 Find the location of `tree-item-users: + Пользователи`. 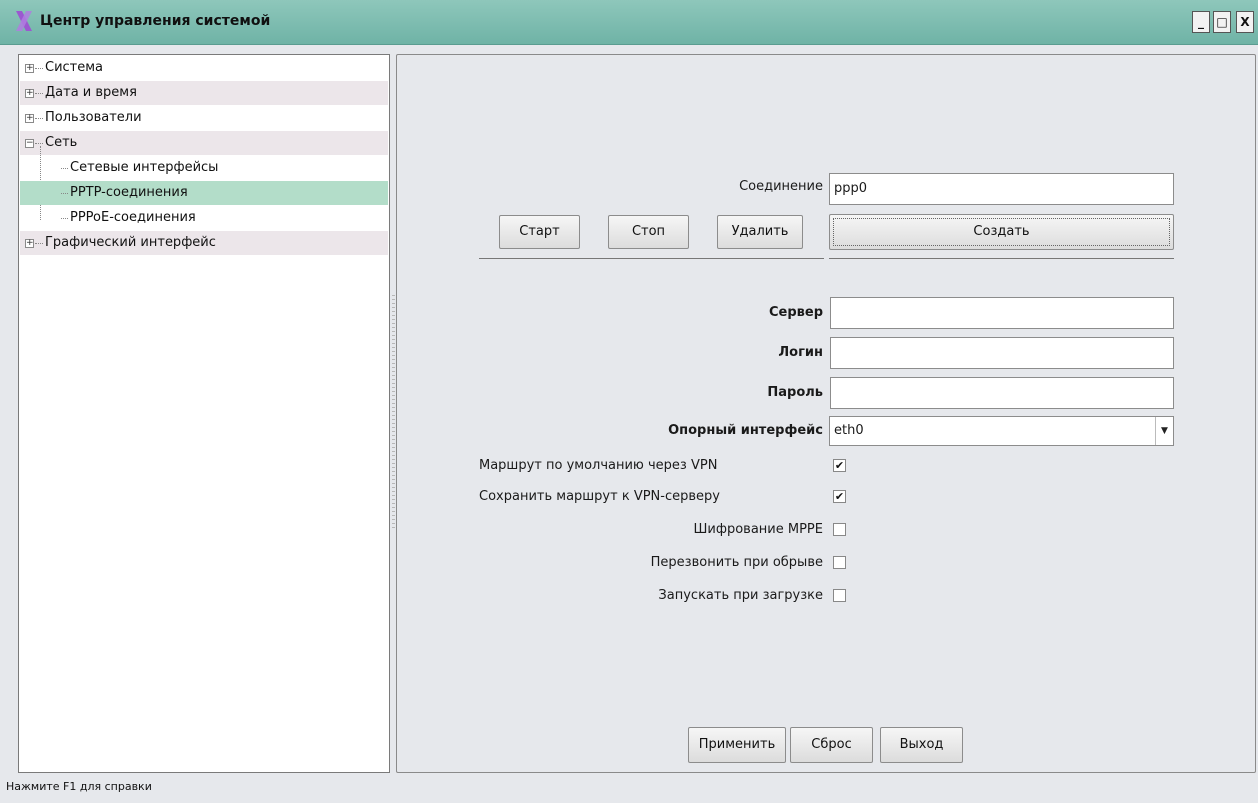

tree-item-users: + Пользователи is located at coordinates (204, 118).